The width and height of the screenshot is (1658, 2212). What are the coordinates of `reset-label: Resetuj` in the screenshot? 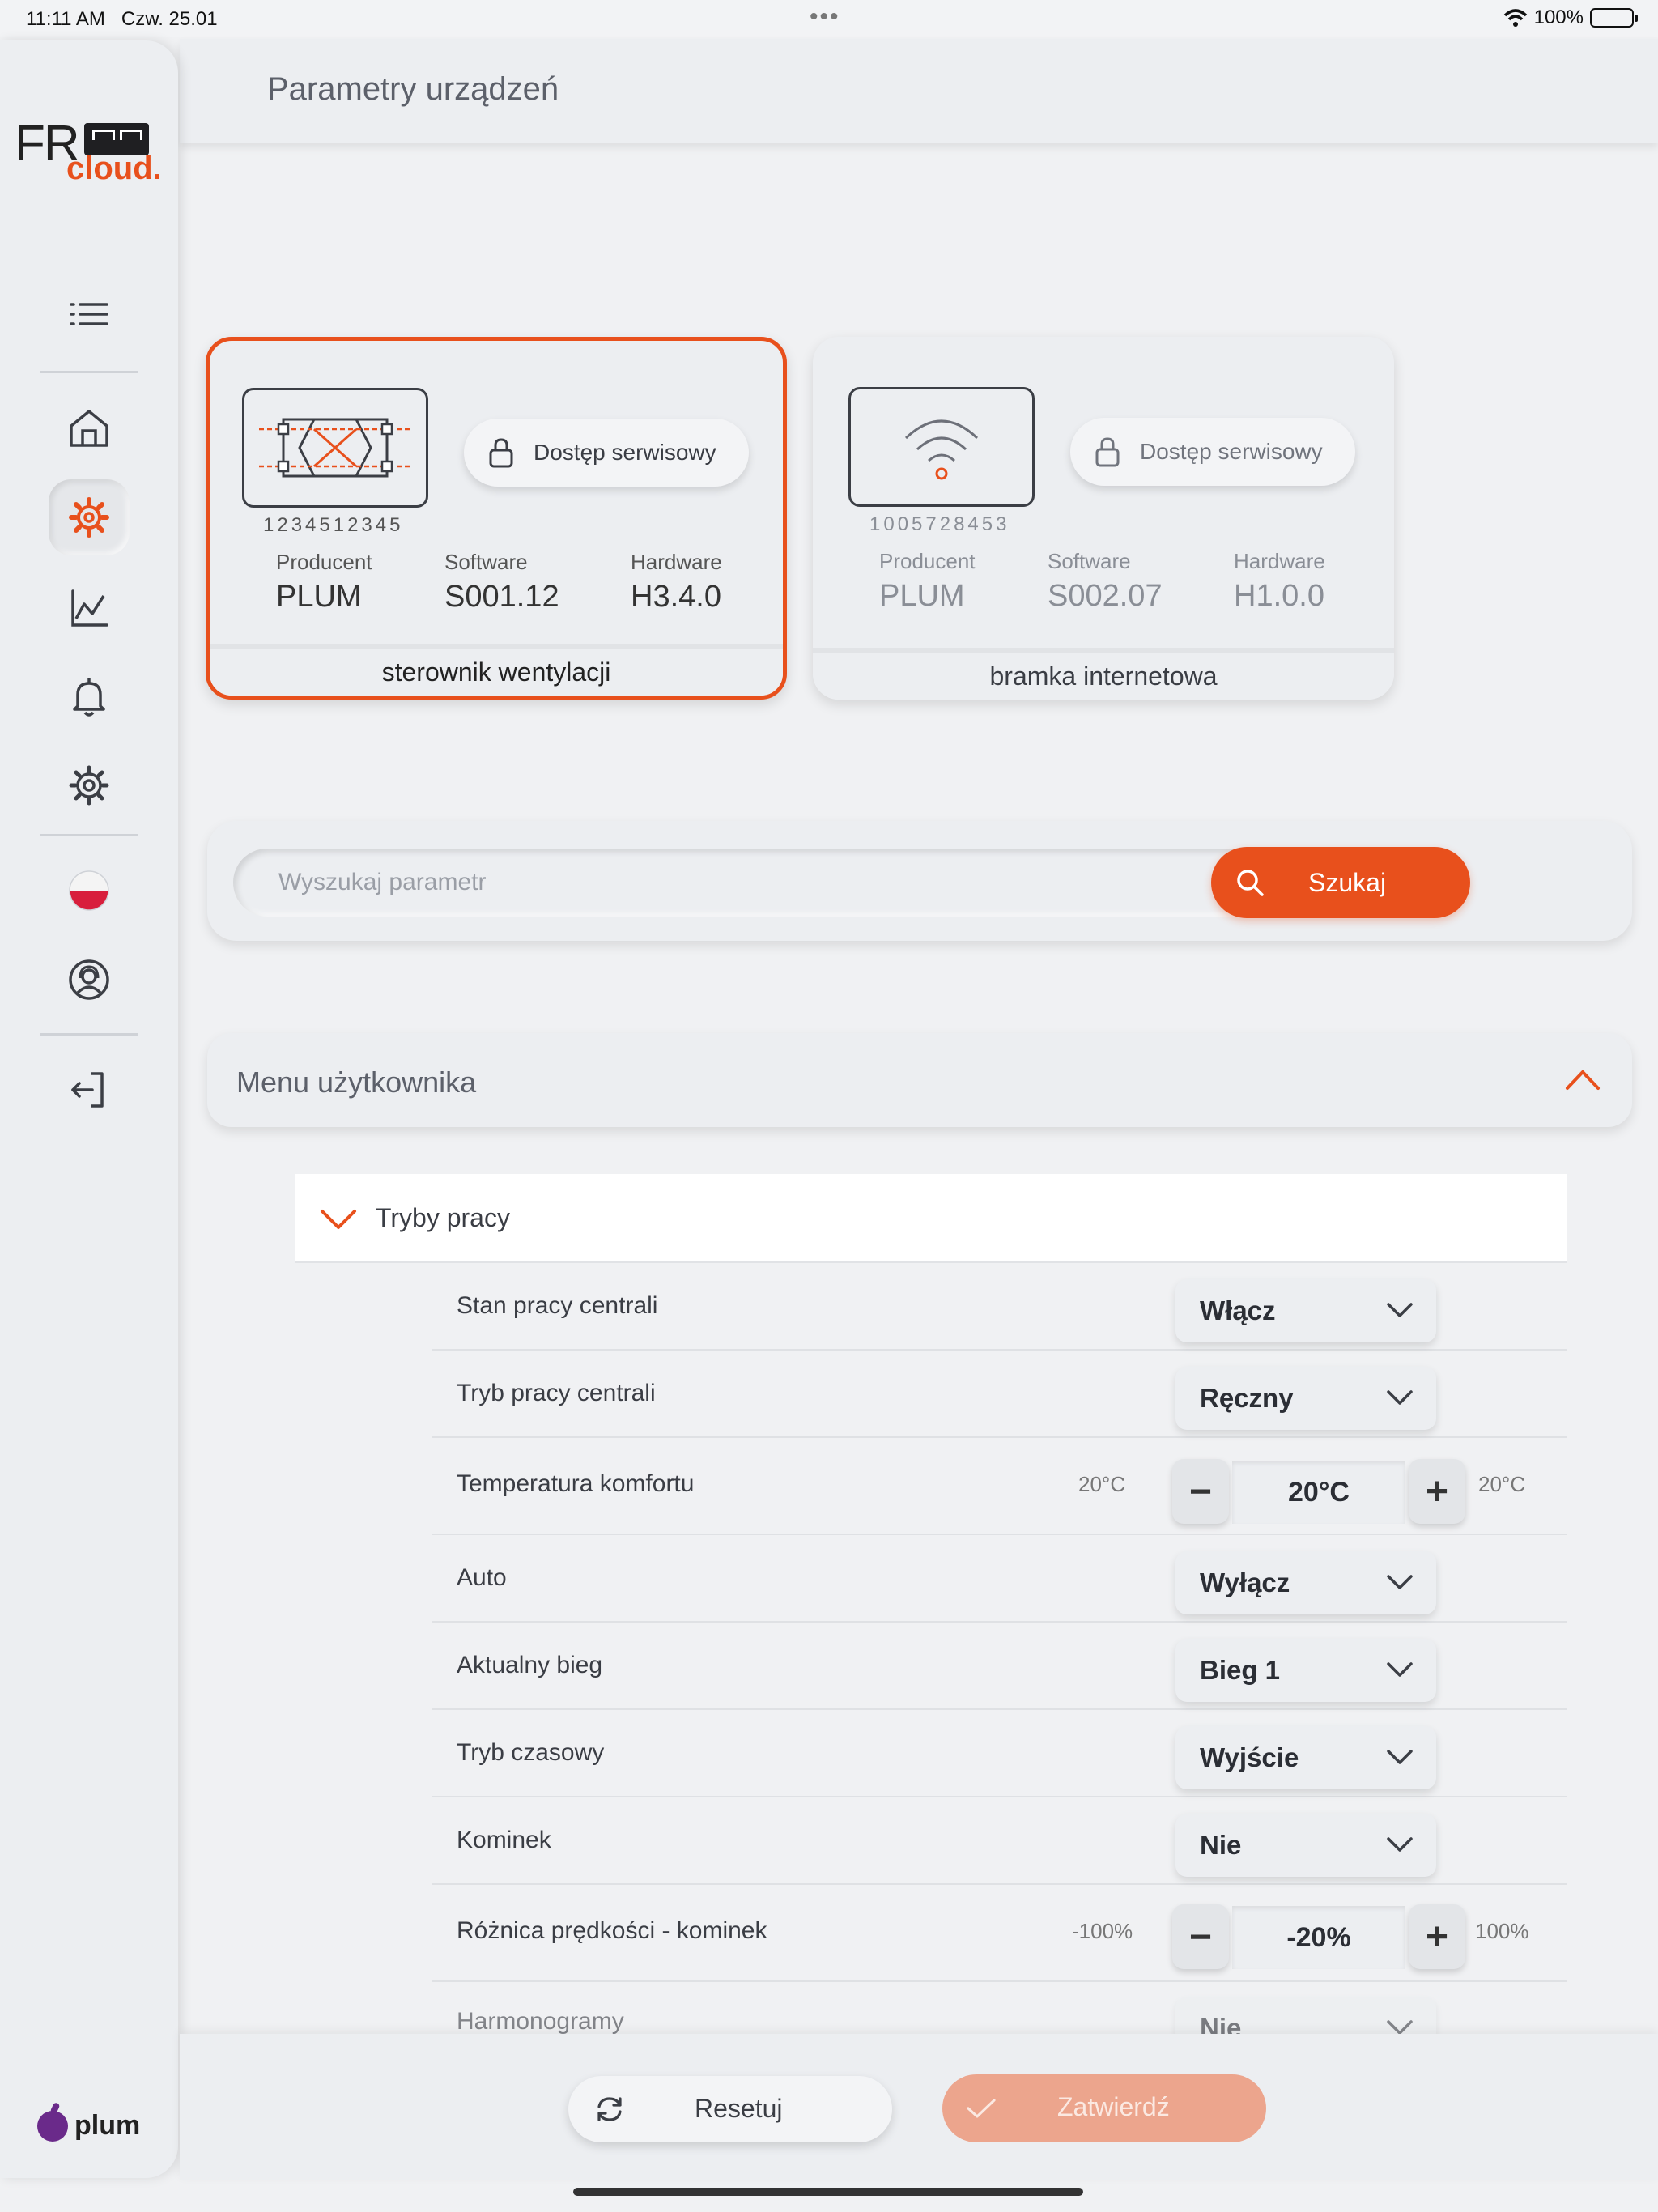 It's located at (739, 2109).